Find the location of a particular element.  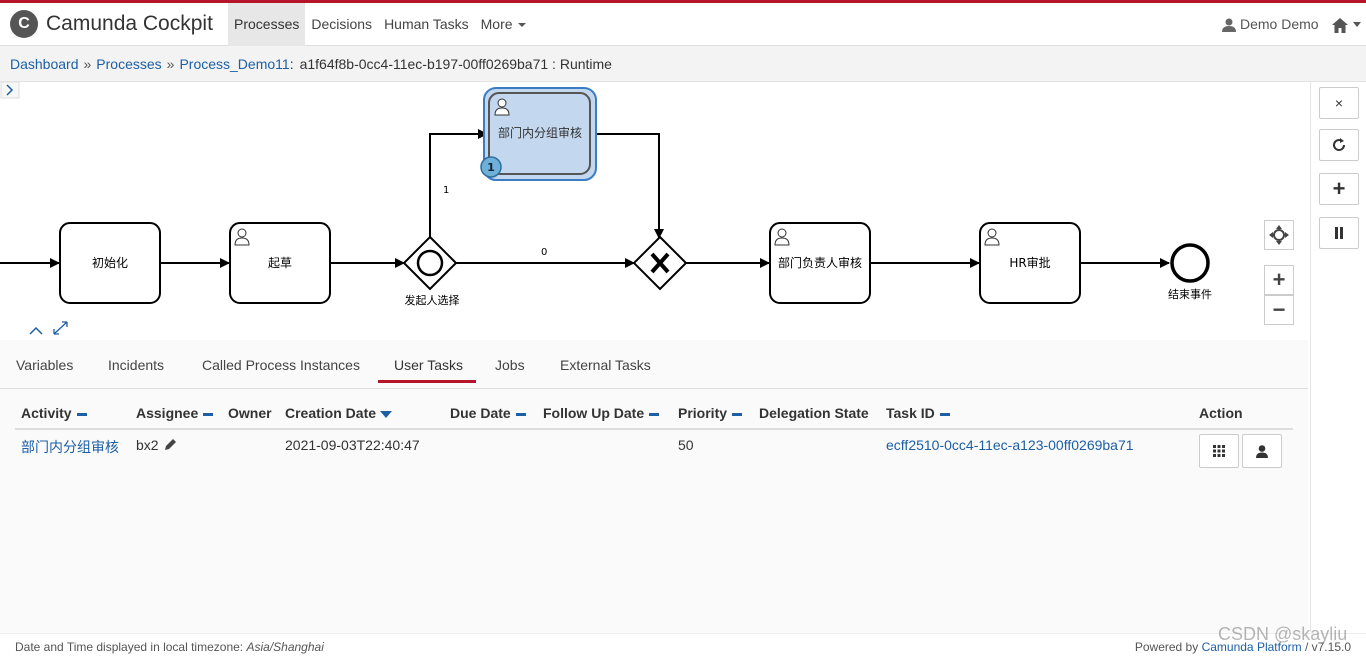

task-hr-approve: HR审批 is located at coordinates (1030, 263).